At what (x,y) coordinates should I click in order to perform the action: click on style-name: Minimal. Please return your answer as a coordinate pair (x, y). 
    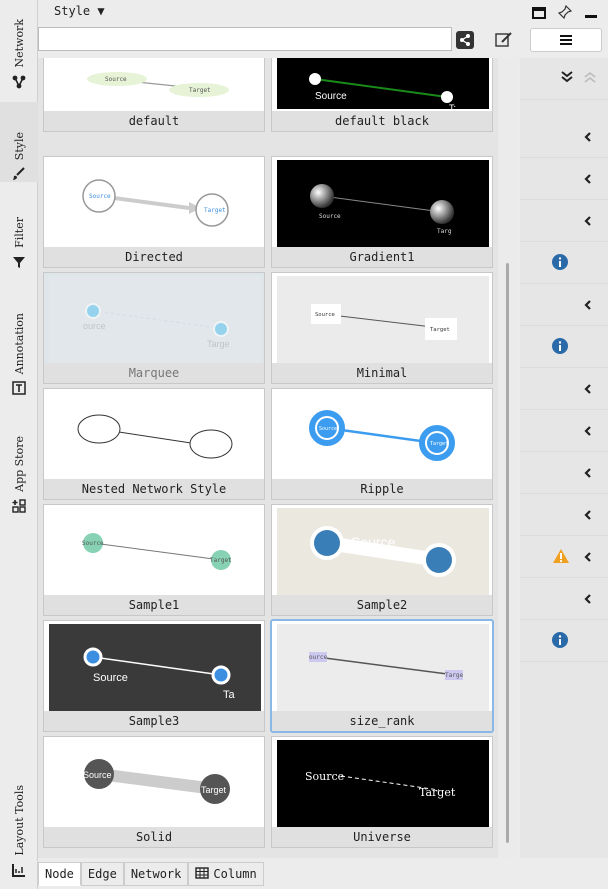
    Looking at the image, I should click on (382, 373).